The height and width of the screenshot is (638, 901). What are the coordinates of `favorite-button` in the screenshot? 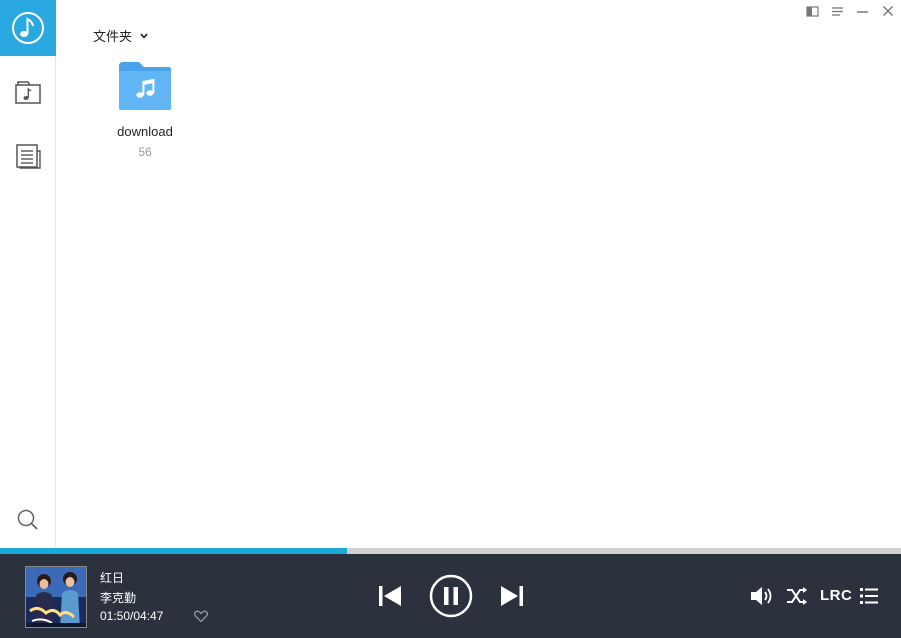 It's located at (201, 616).